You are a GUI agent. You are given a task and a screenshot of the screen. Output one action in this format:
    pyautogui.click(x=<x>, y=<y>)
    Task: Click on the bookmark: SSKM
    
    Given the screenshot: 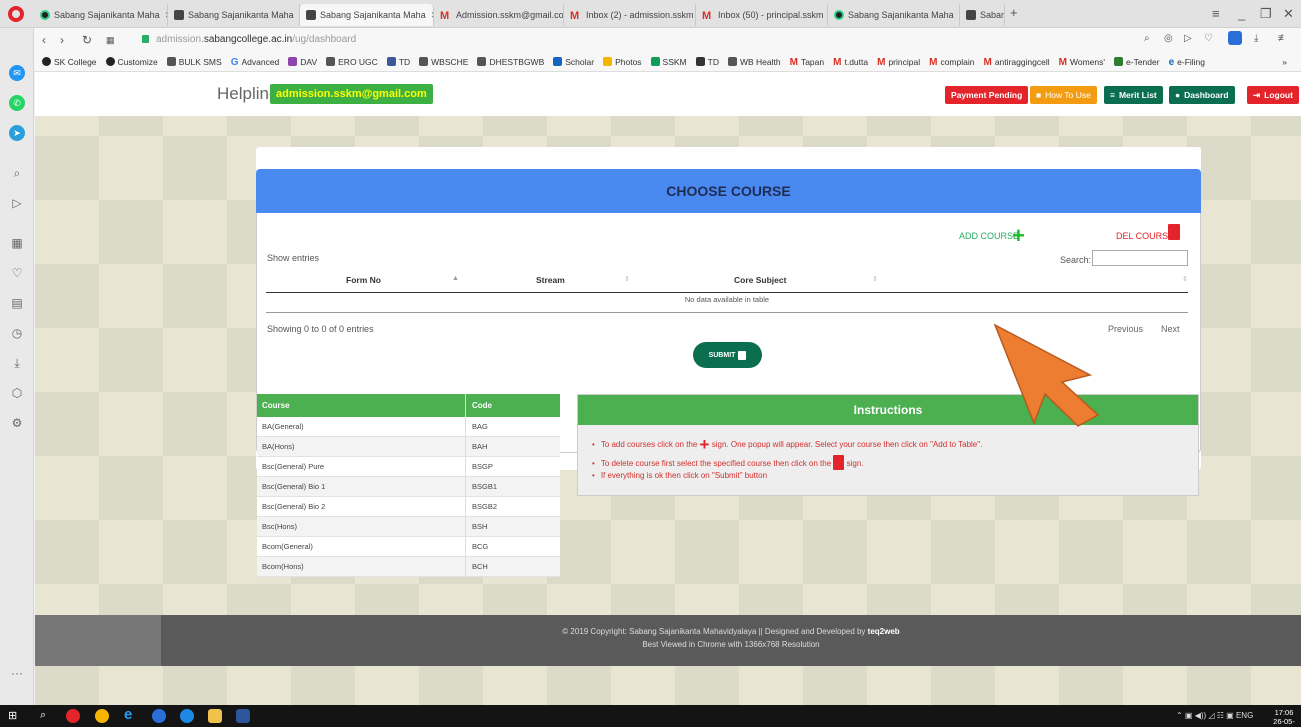 What is the action you would take?
    pyautogui.click(x=668, y=62)
    